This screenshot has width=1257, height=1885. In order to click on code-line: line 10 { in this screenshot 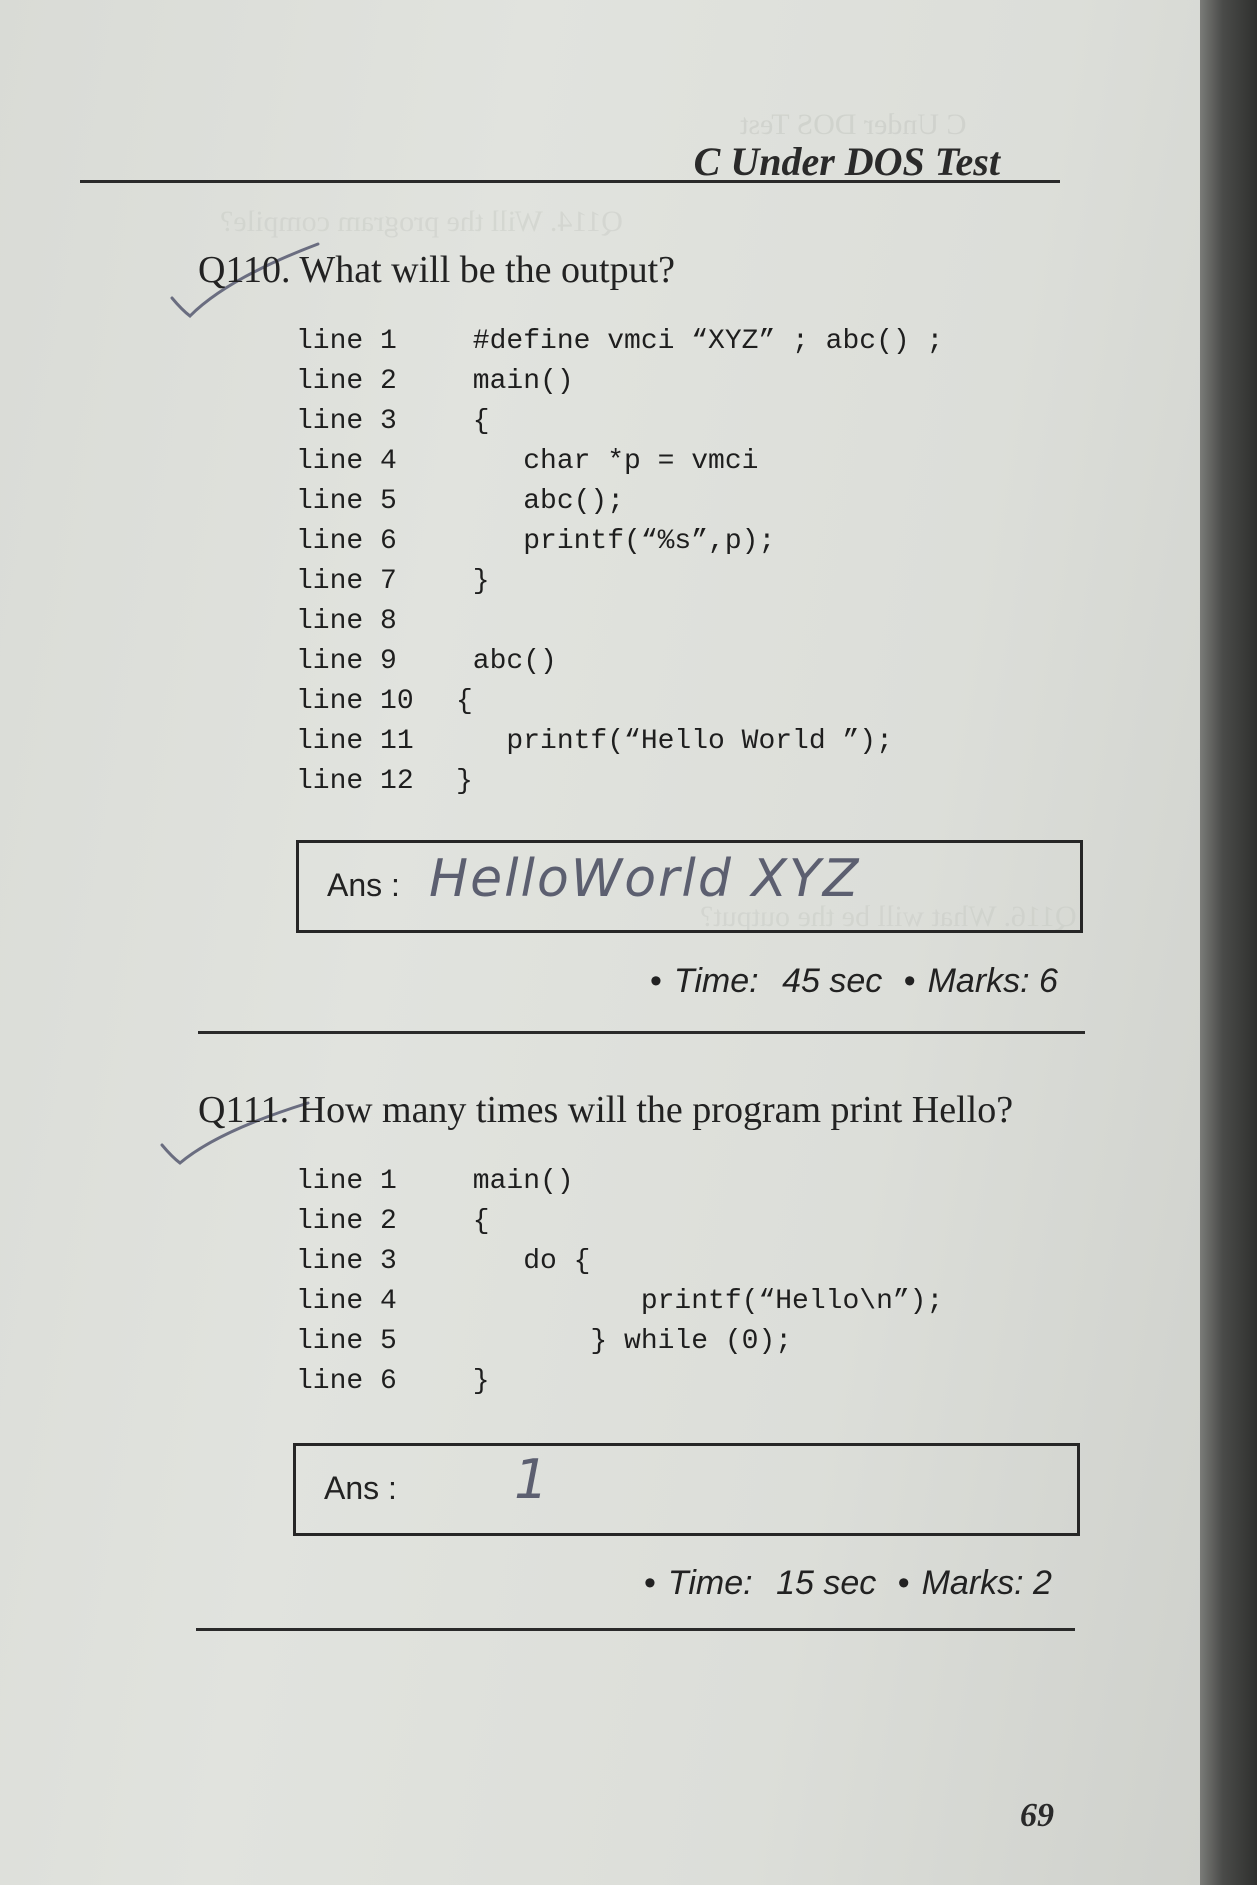, I will do `click(619, 702)`.